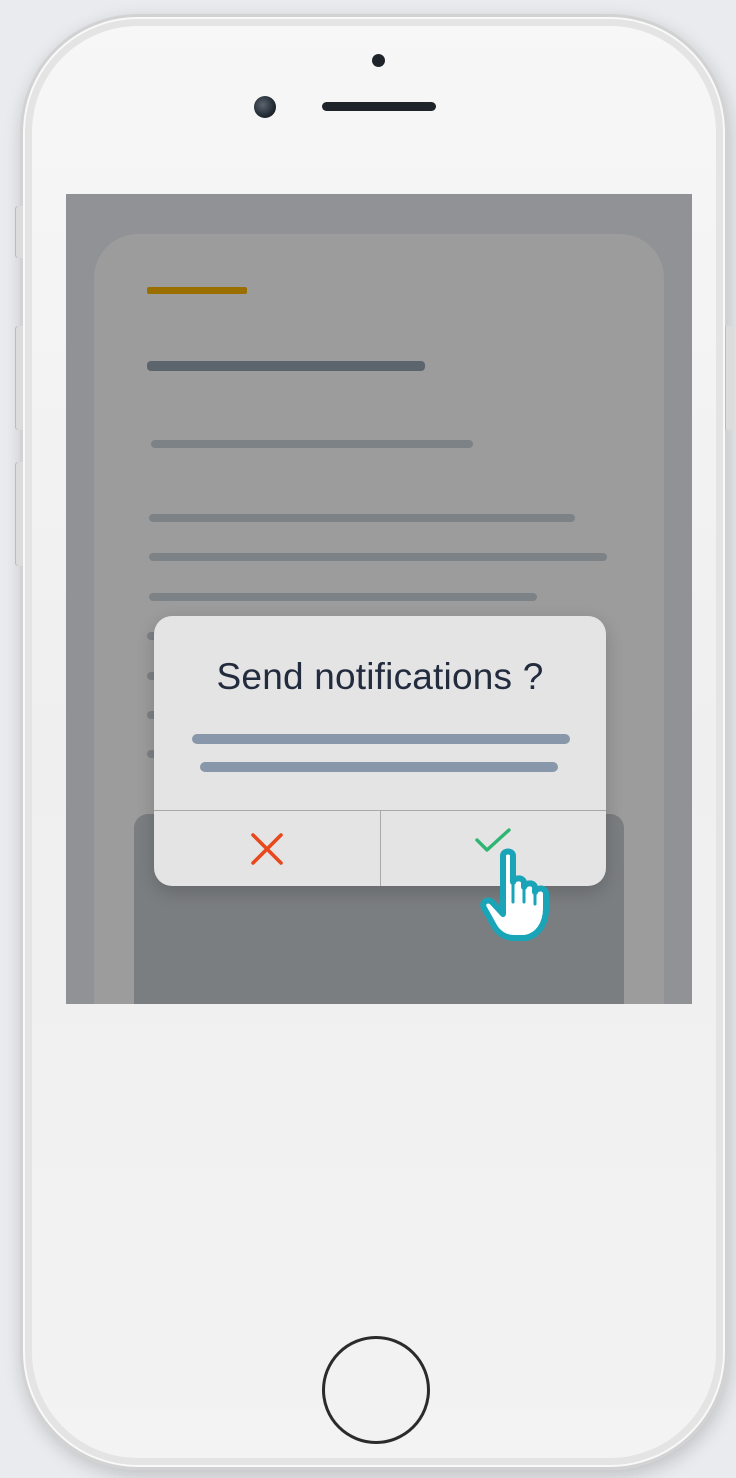  What do you see at coordinates (729, 378) in the screenshot?
I see `power-button` at bounding box center [729, 378].